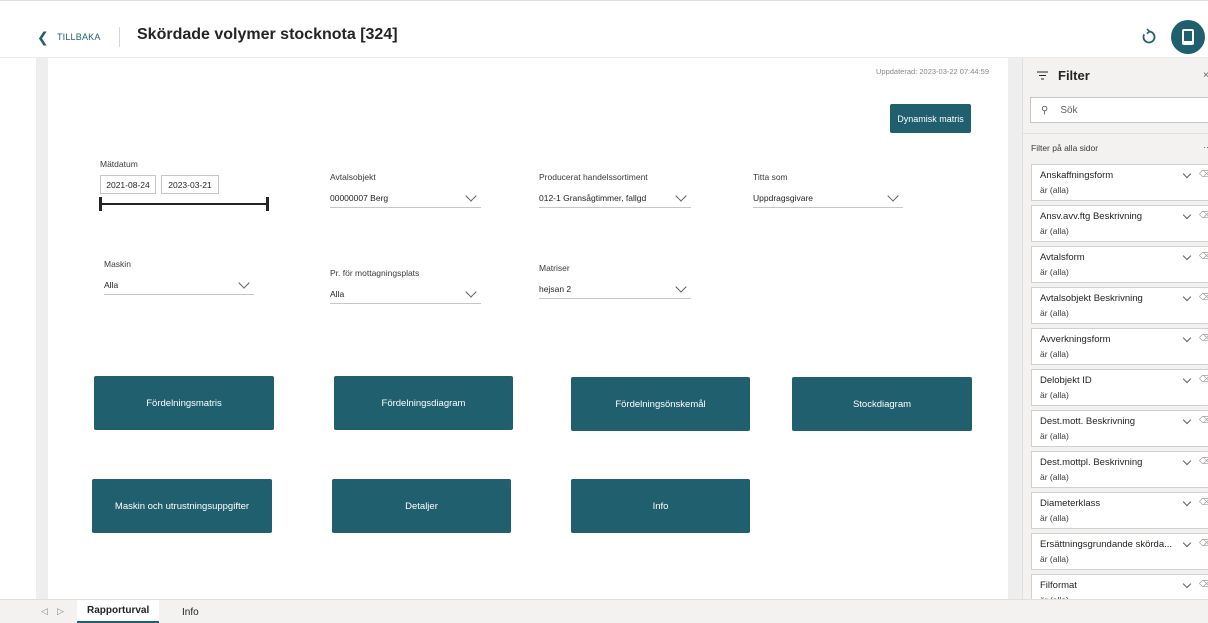 The width and height of the screenshot is (1208, 623). What do you see at coordinates (615, 289) in the screenshot?
I see `matriser-dropdown: hejsan 2` at bounding box center [615, 289].